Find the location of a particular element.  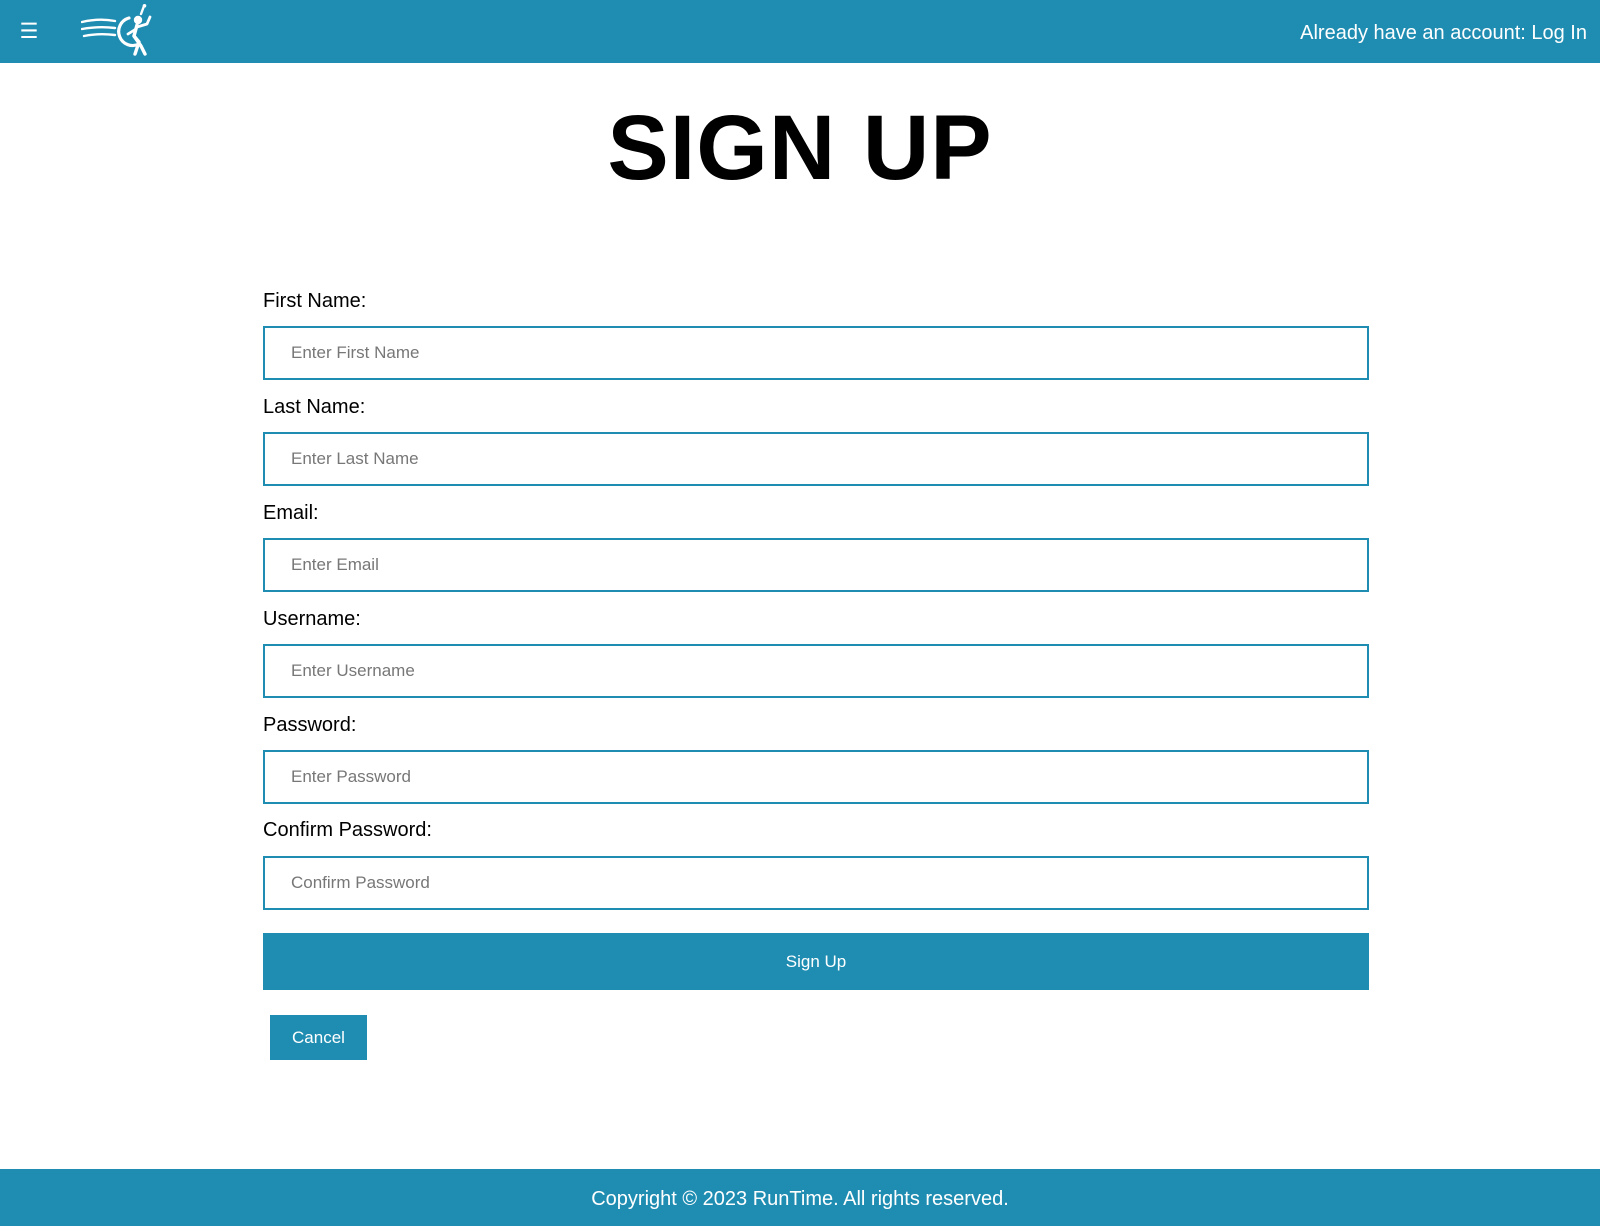

page-title: SIGN UP is located at coordinates (800, 148).